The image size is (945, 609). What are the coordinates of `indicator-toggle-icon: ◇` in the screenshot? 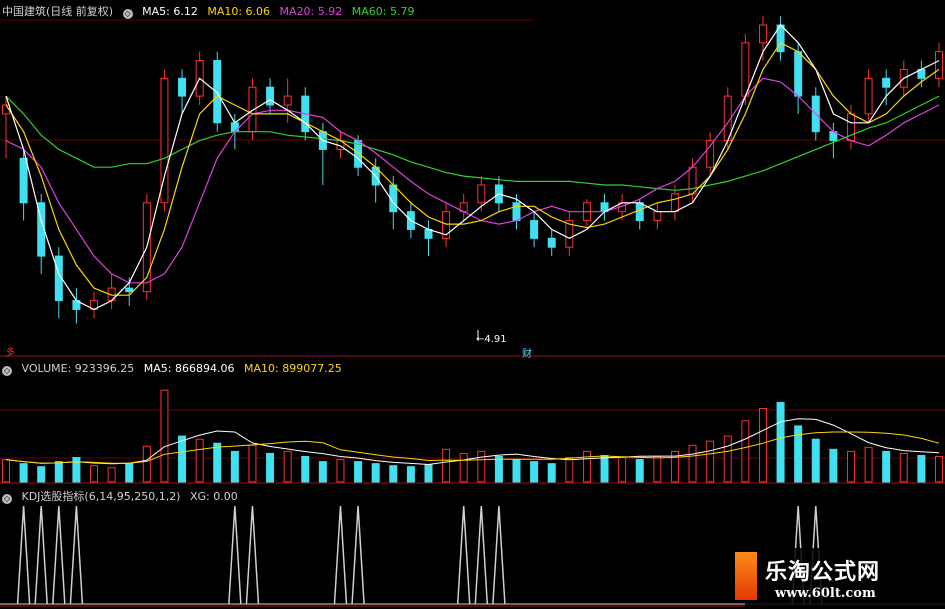 It's located at (127, 14).